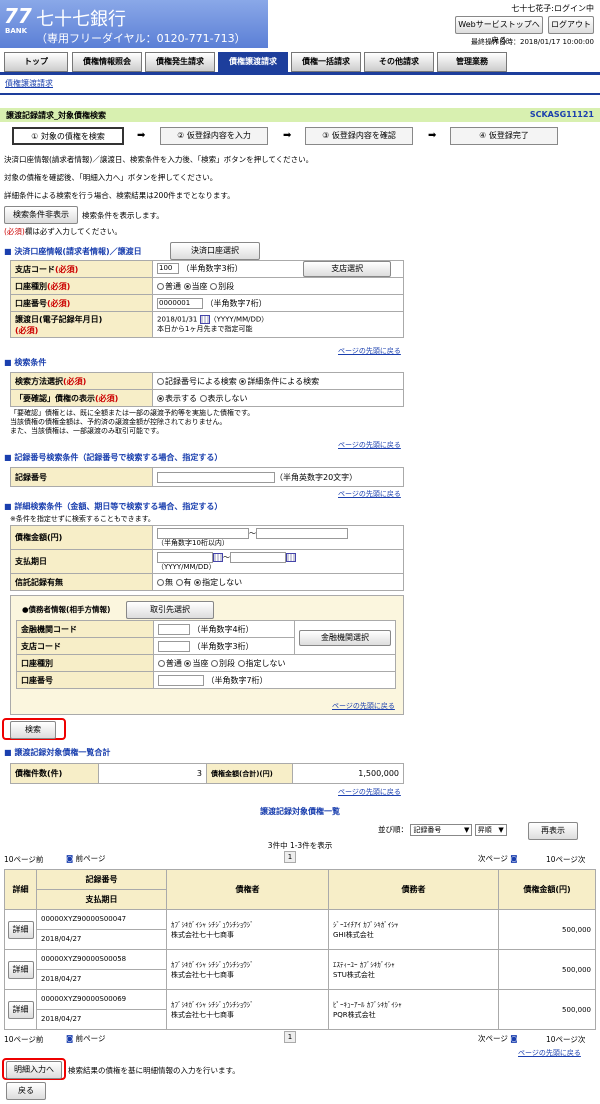  I want to click on section-title-search: 検索条件, so click(25, 362).